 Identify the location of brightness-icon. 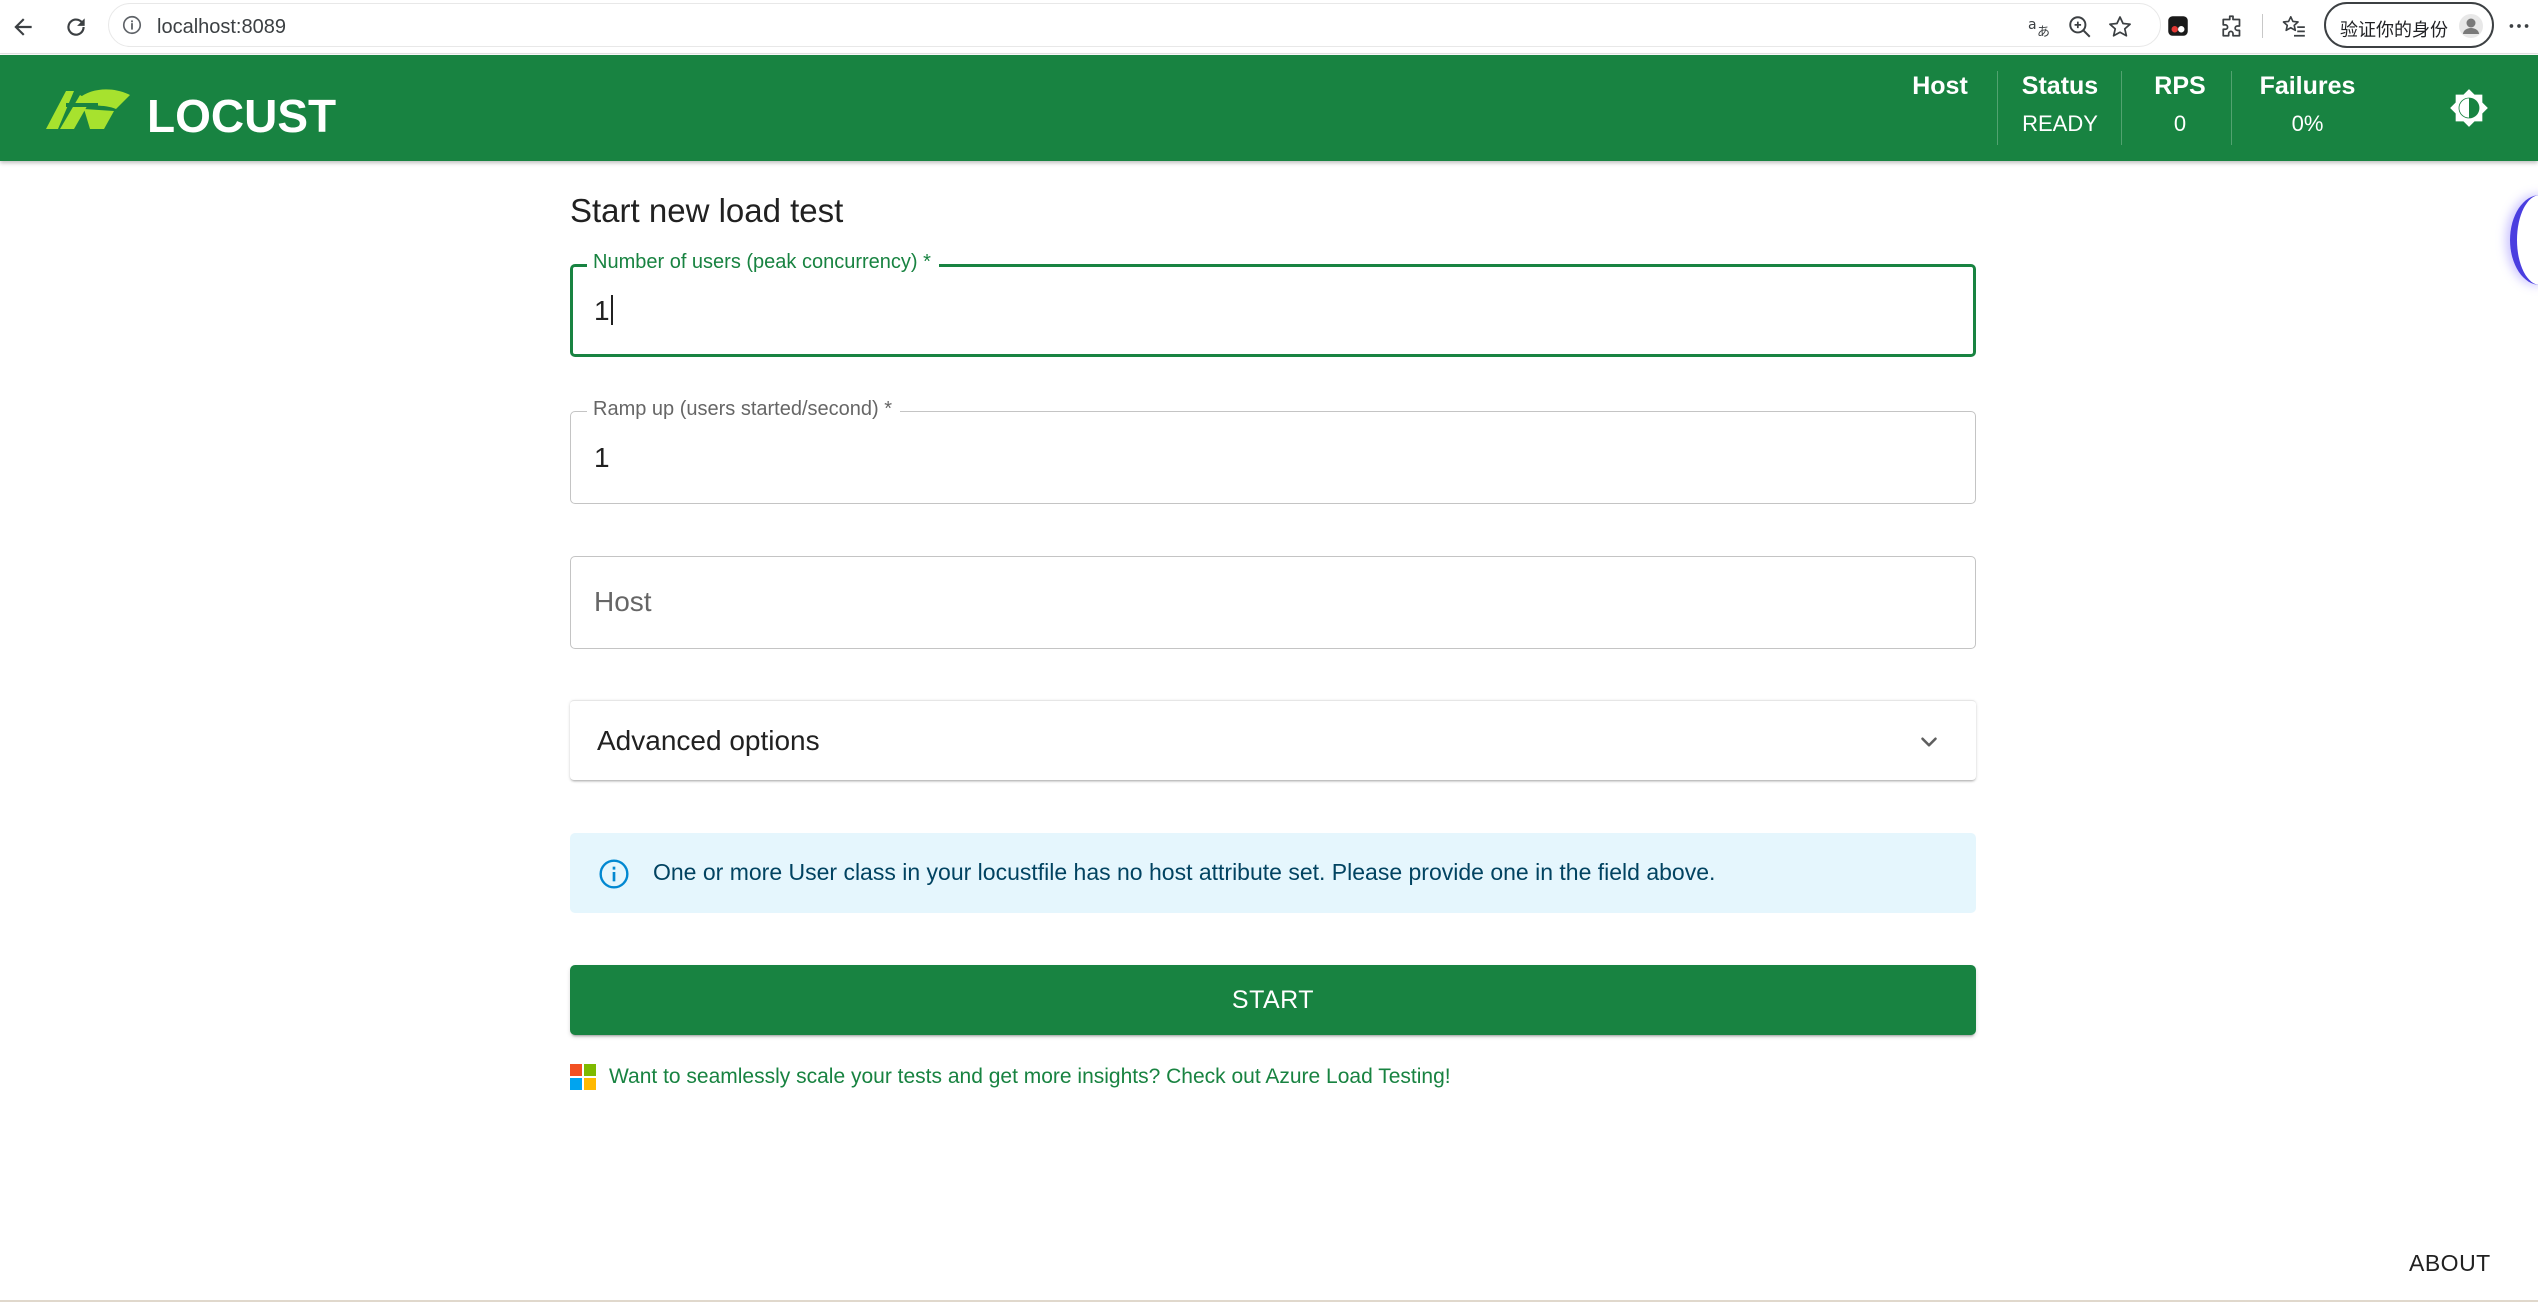
(2469, 108).